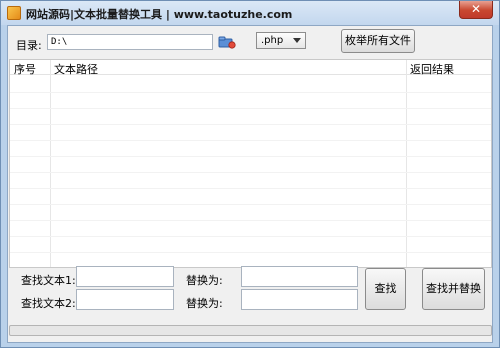  I want to click on find-button: 查找, so click(385, 289).